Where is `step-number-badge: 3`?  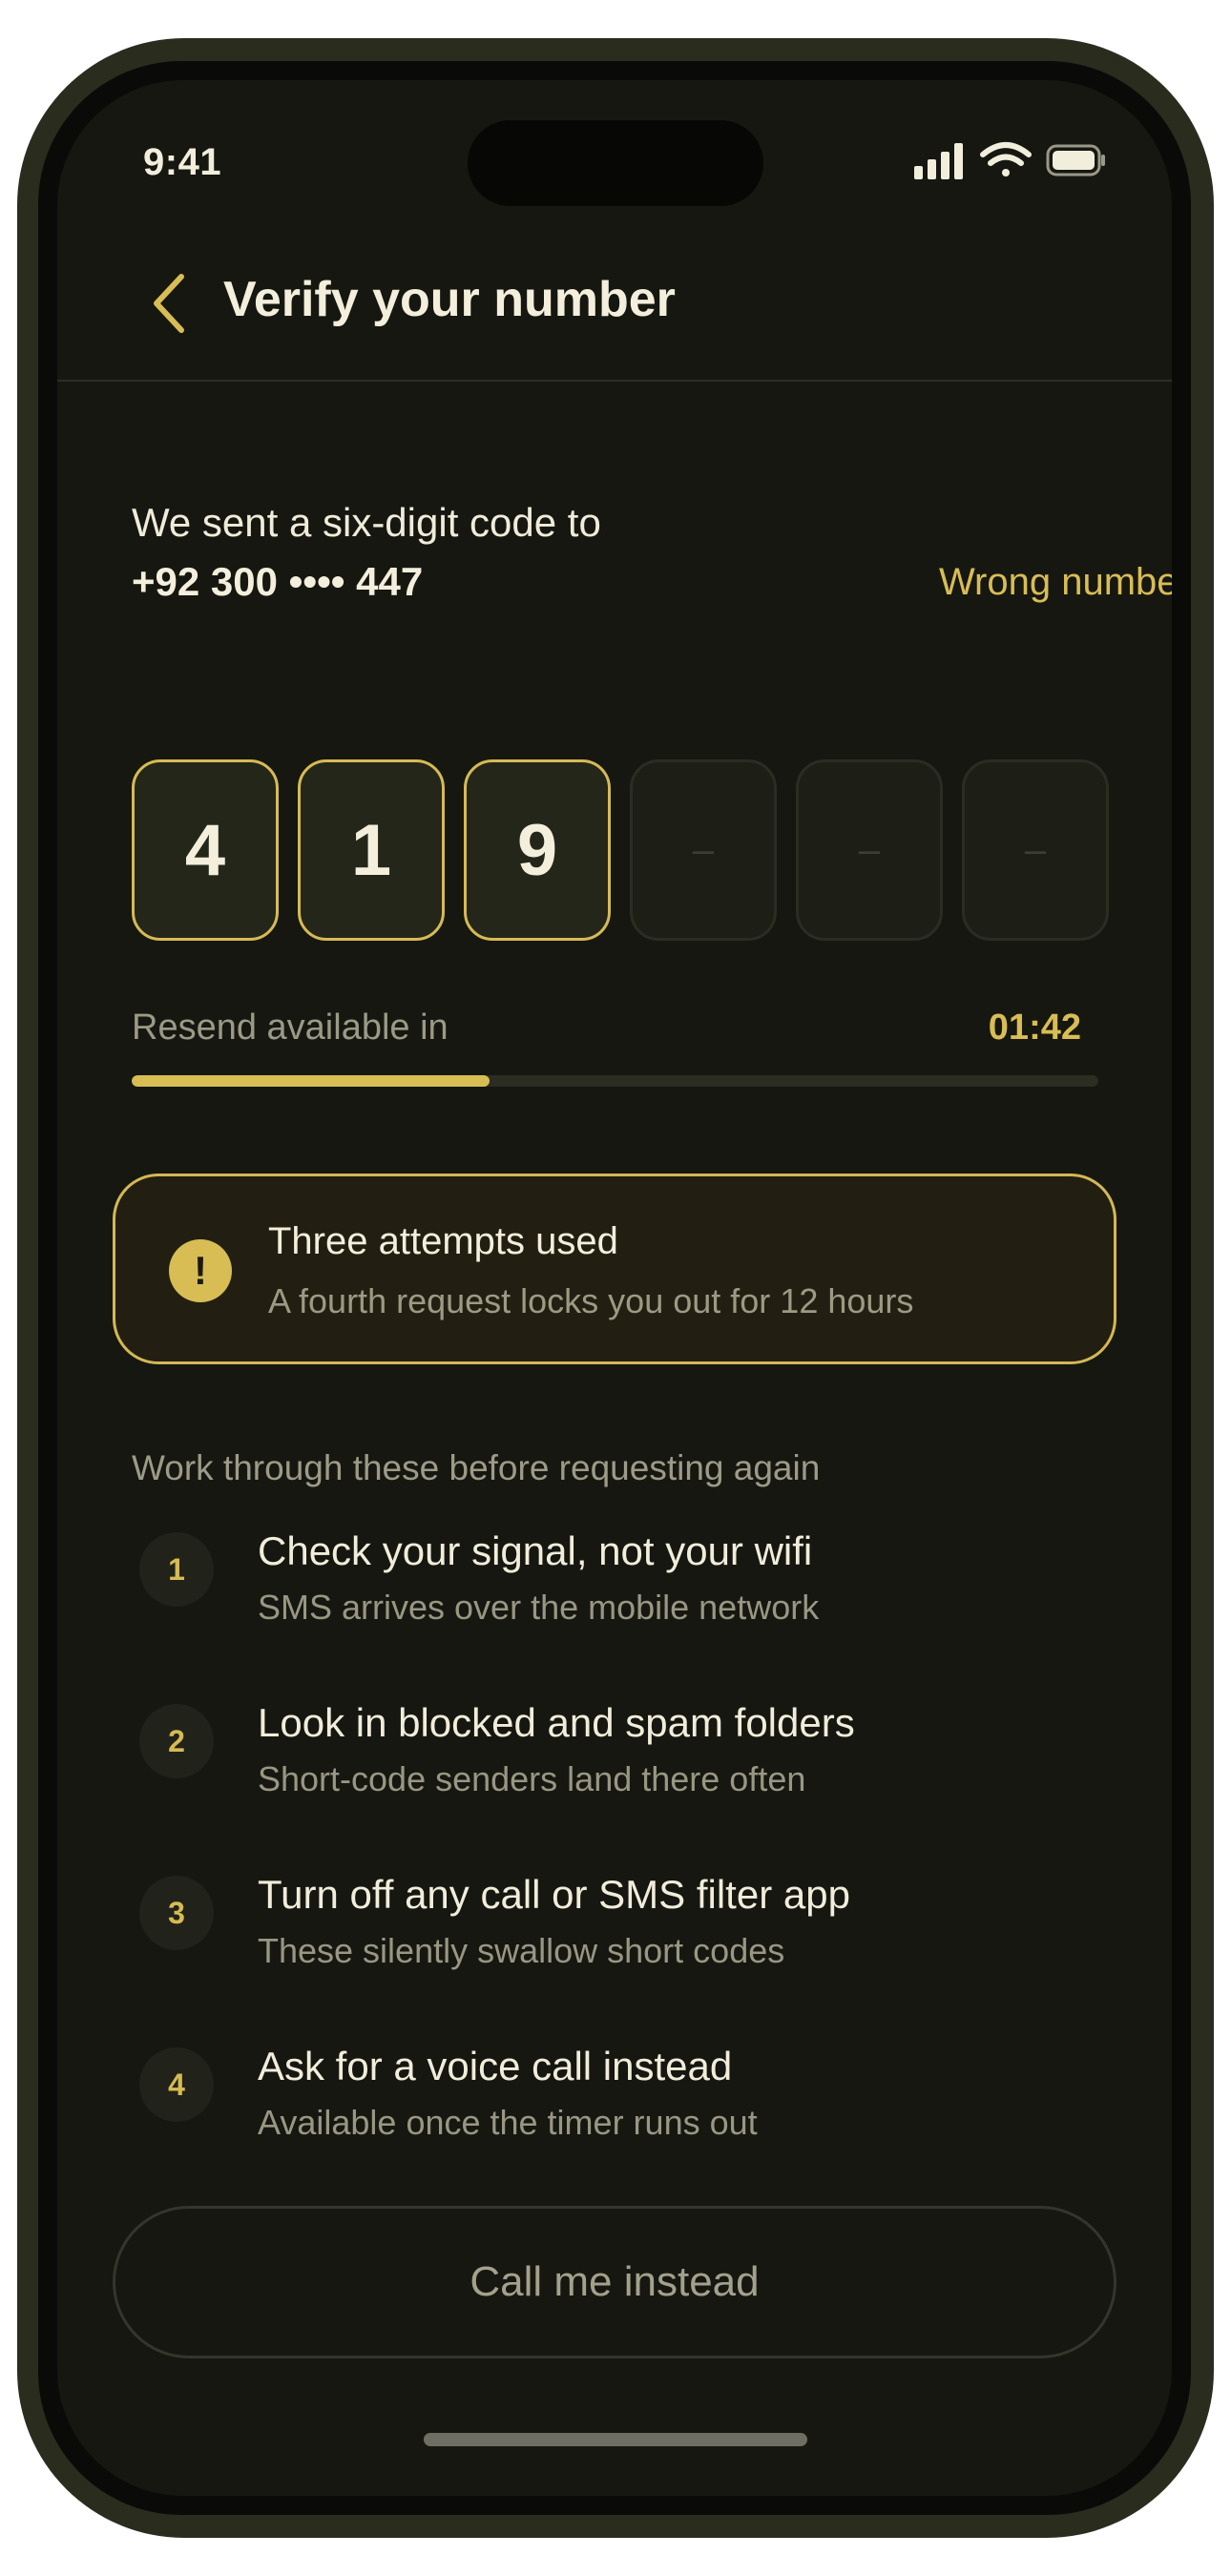
step-number-badge: 3 is located at coordinates (176, 1913).